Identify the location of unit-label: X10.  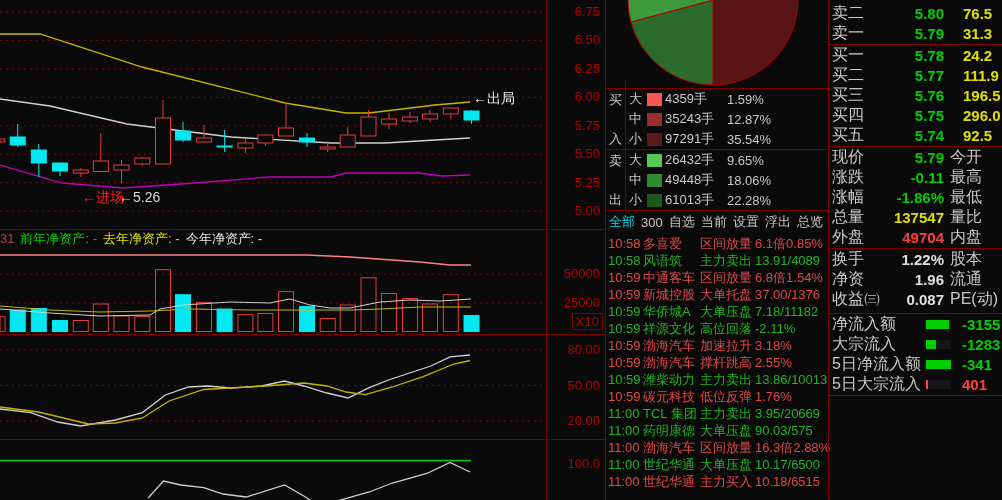
(587, 321).